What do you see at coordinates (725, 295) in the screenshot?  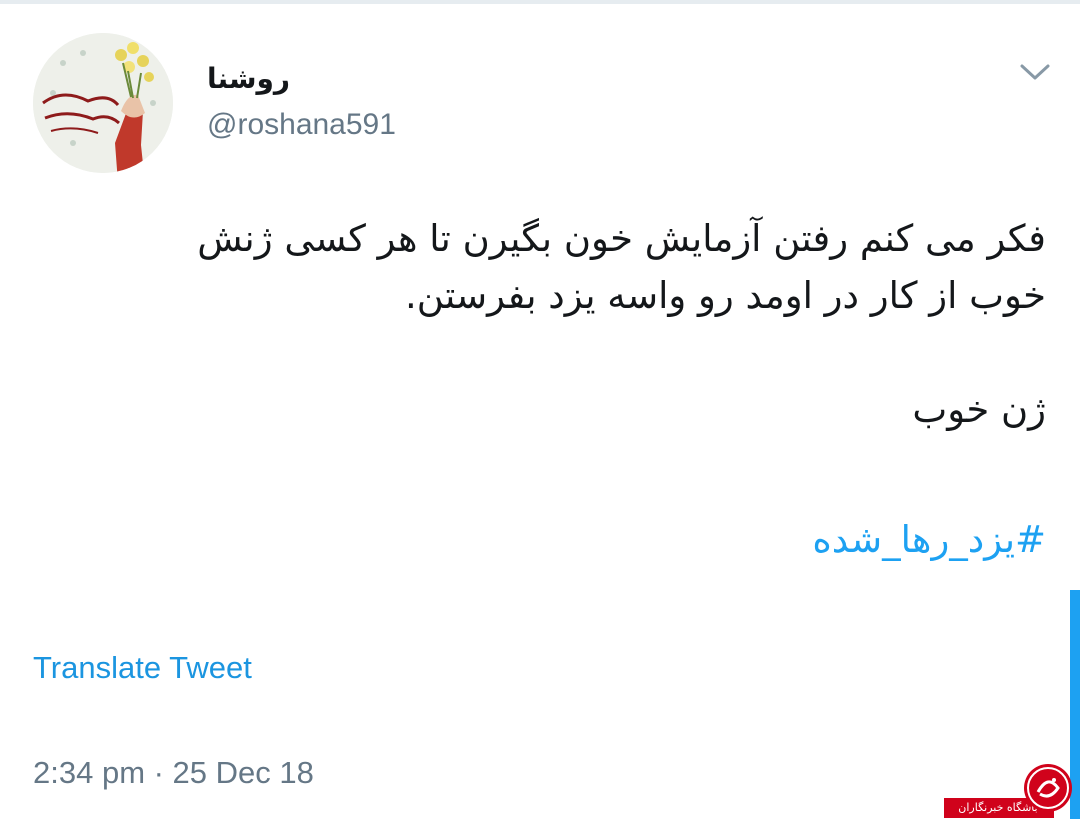 I see `tweet-text-line-2: خوب از کار در اومد رو واسه یزد بفرستن.` at bounding box center [725, 295].